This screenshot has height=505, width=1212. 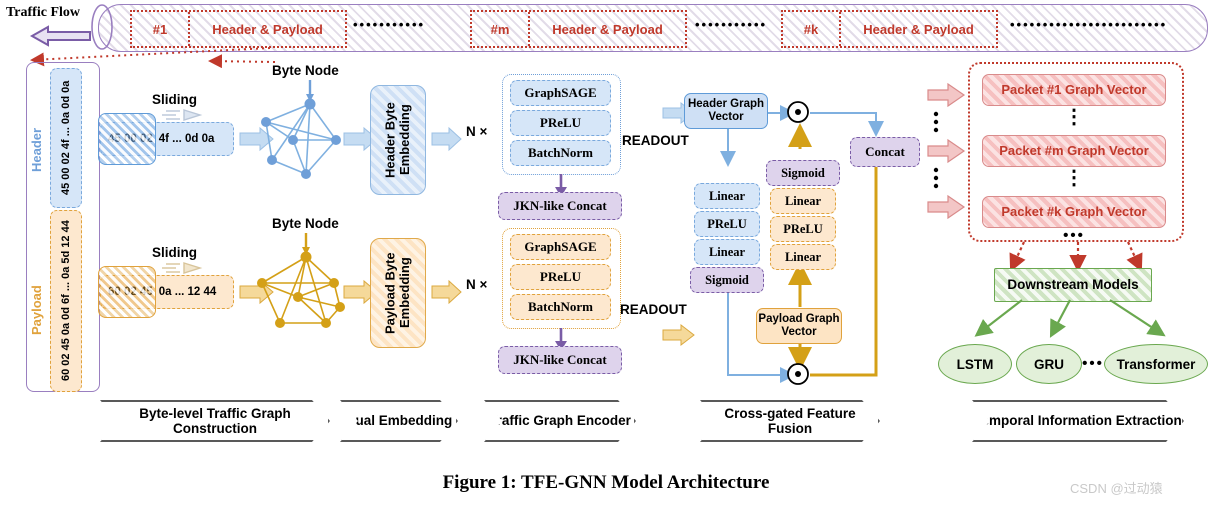 I want to click on payload-label: Payload, so click(x=36, y=310).